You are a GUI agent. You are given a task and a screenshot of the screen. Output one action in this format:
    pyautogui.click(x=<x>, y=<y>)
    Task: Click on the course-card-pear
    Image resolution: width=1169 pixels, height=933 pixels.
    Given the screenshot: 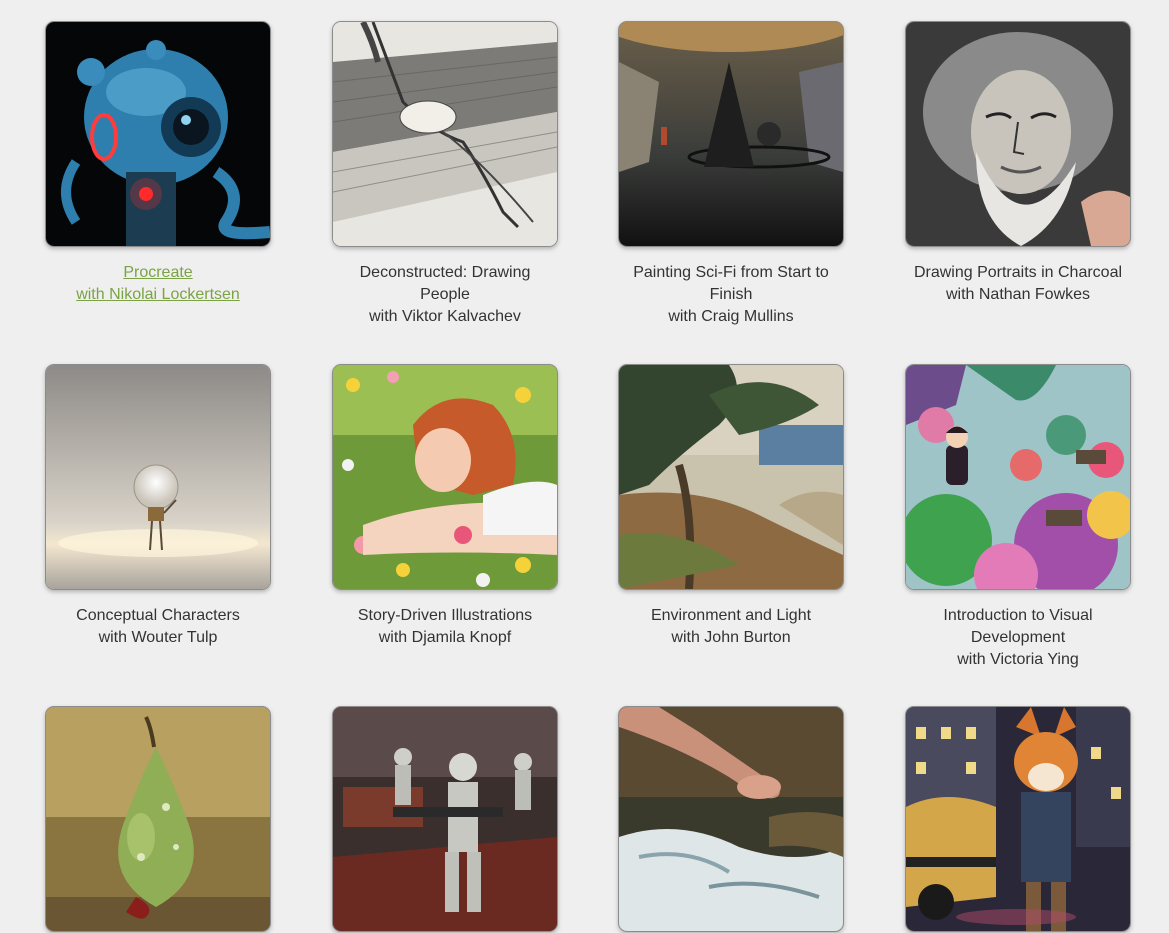 What is the action you would take?
    pyautogui.click(x=158, y=819)
    